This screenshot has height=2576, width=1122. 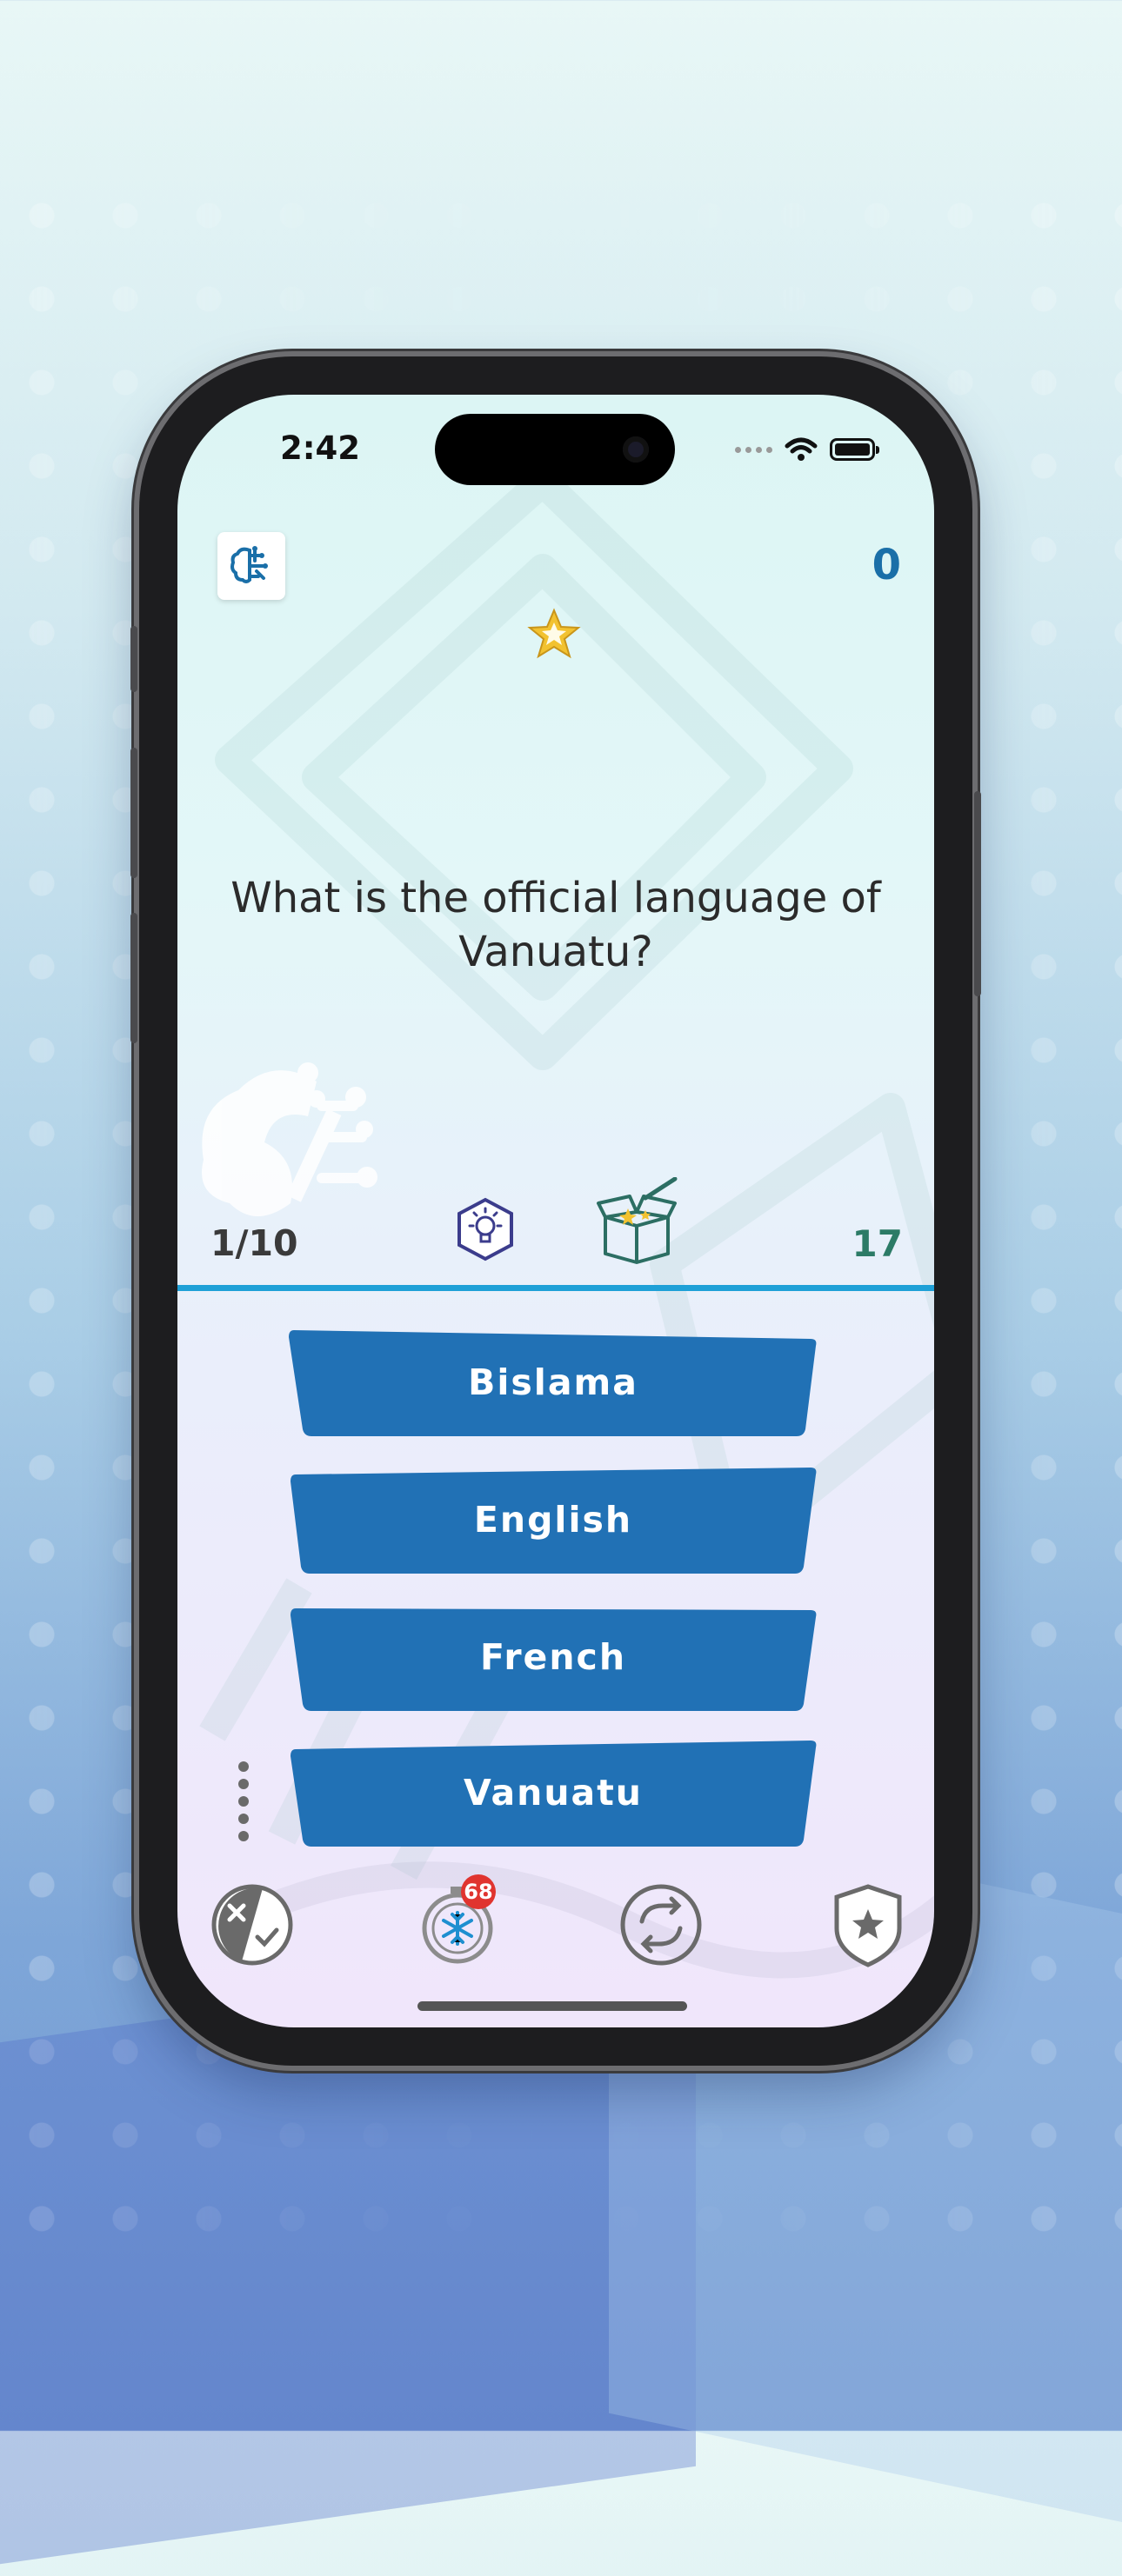 What do you see at coordinates (977, 893) in the screenshot?
I see `power-button` at bounding box center [977, 893].